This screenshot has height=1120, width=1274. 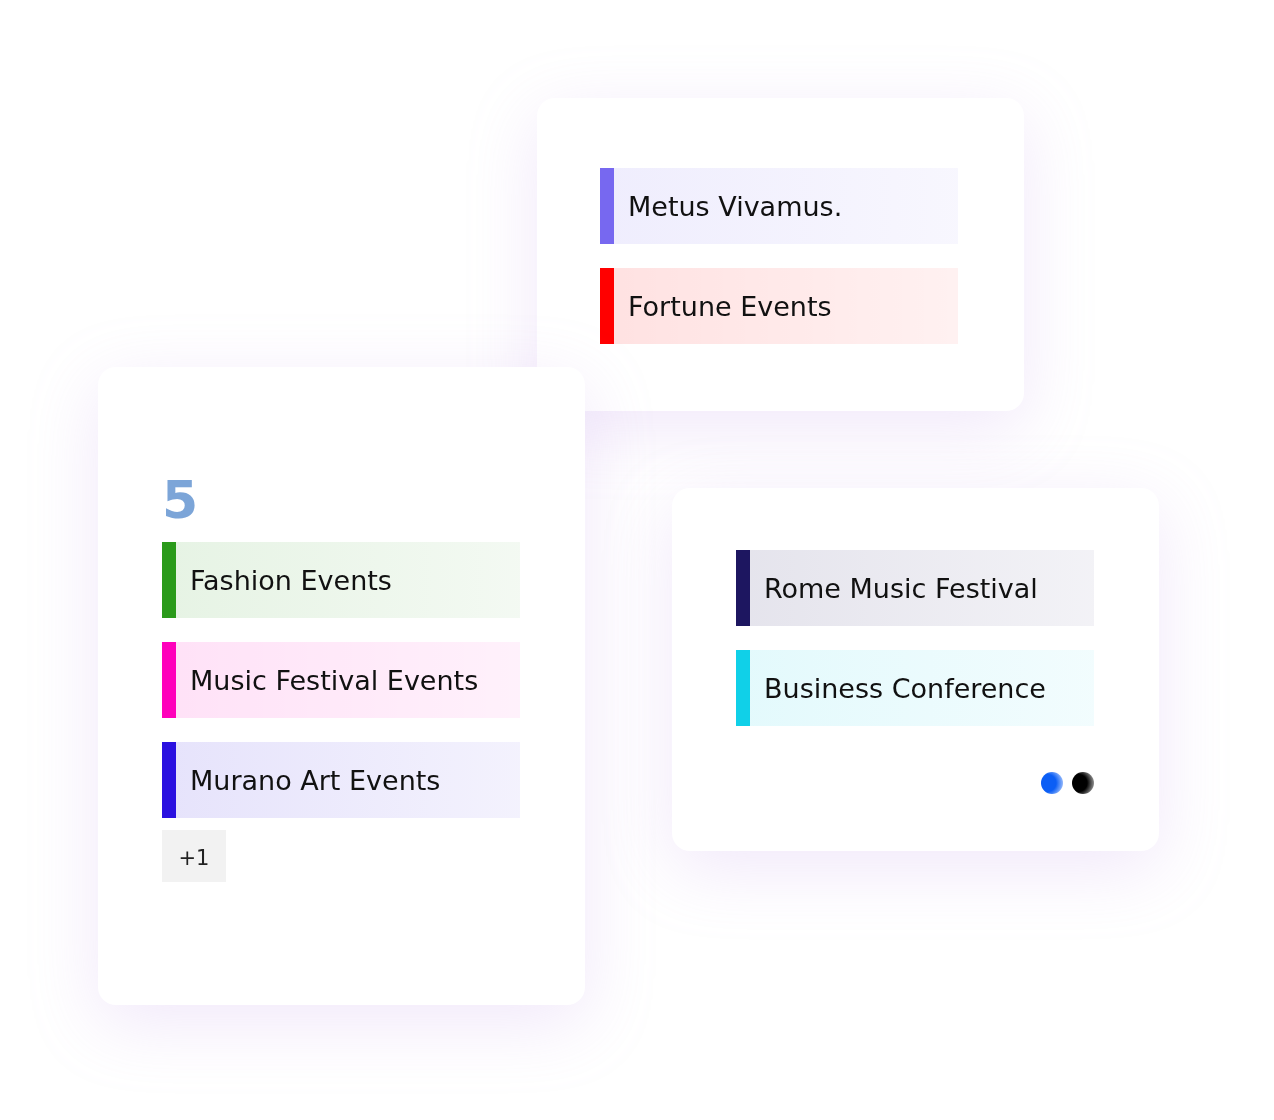 What do you see at coordinates (901, 588) in the screenshot?
I see `event-title: Rome Music Festival` at bounding box center [901, 588].